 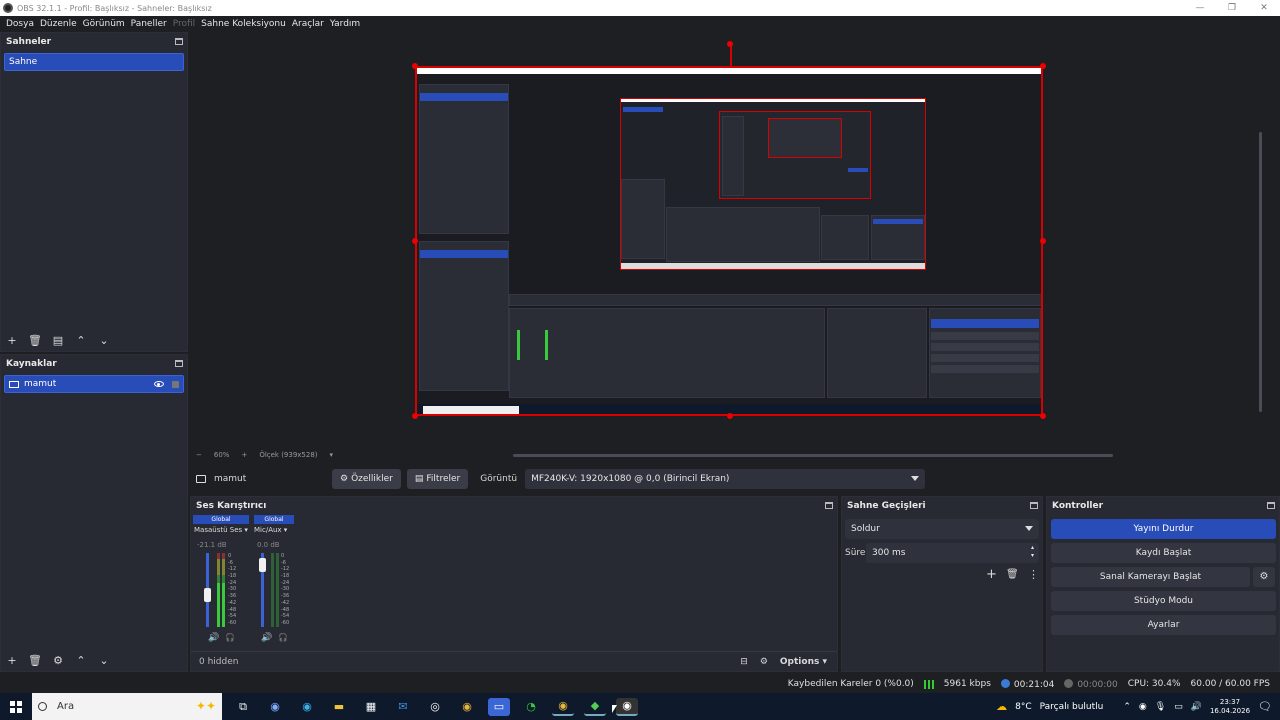 I want to click on menu-edit: Düzenle, so click(x=58, y=24).